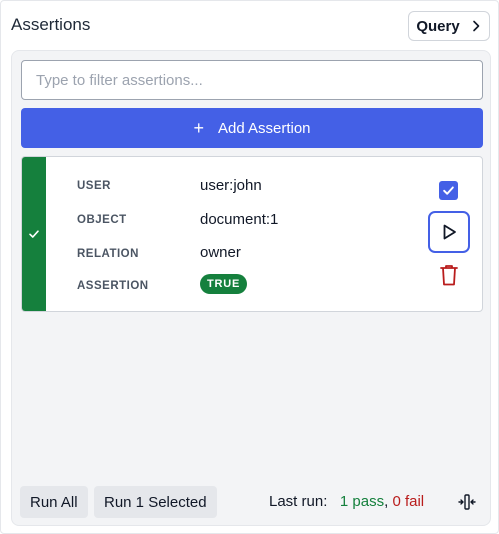 The height and width of the screenshot is (534, 499). I want to click on object-value: document:1, so click(239, 219).